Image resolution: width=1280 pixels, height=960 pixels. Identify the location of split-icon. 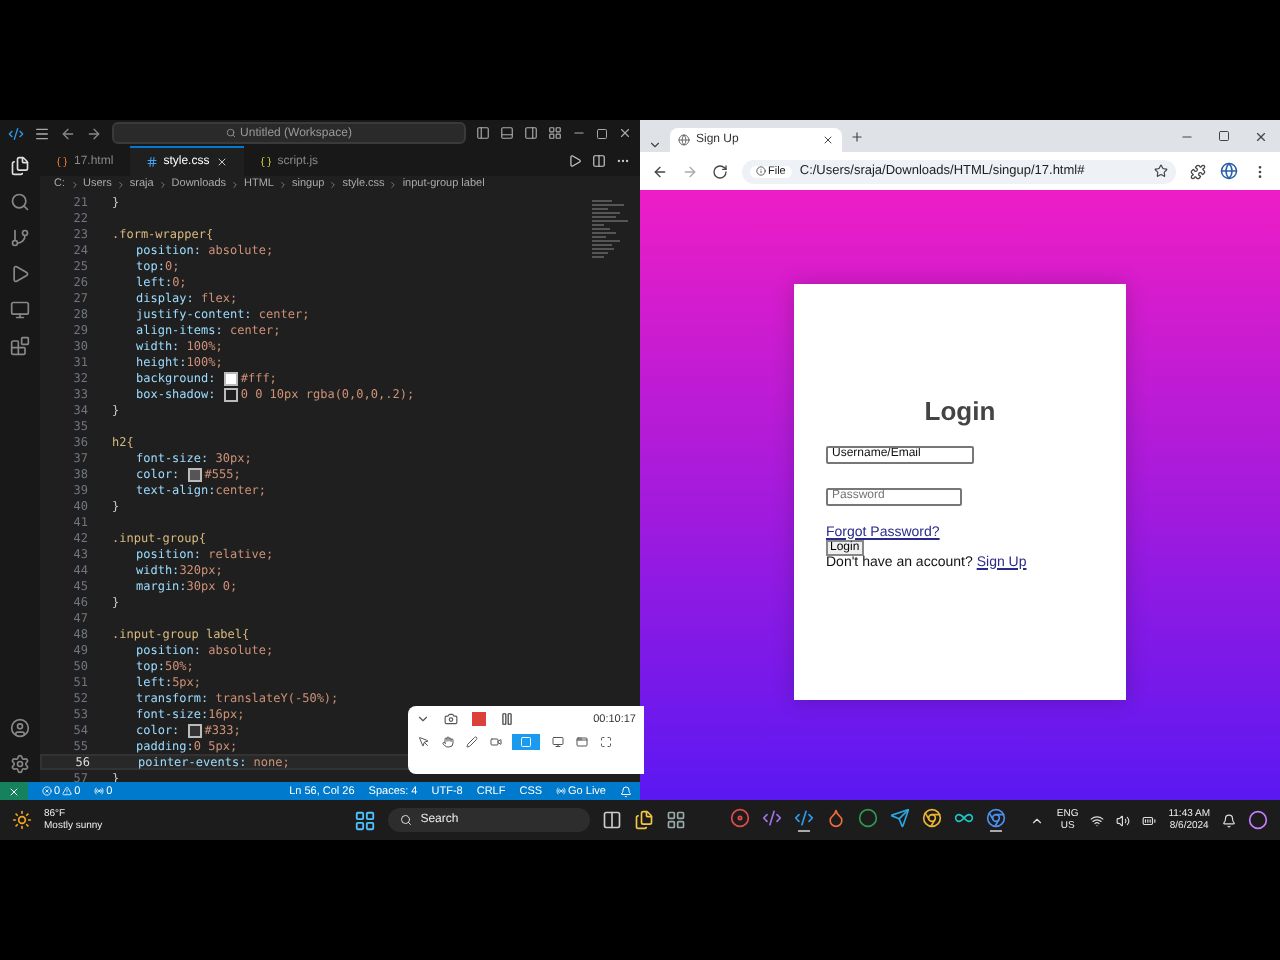
(599, 161).